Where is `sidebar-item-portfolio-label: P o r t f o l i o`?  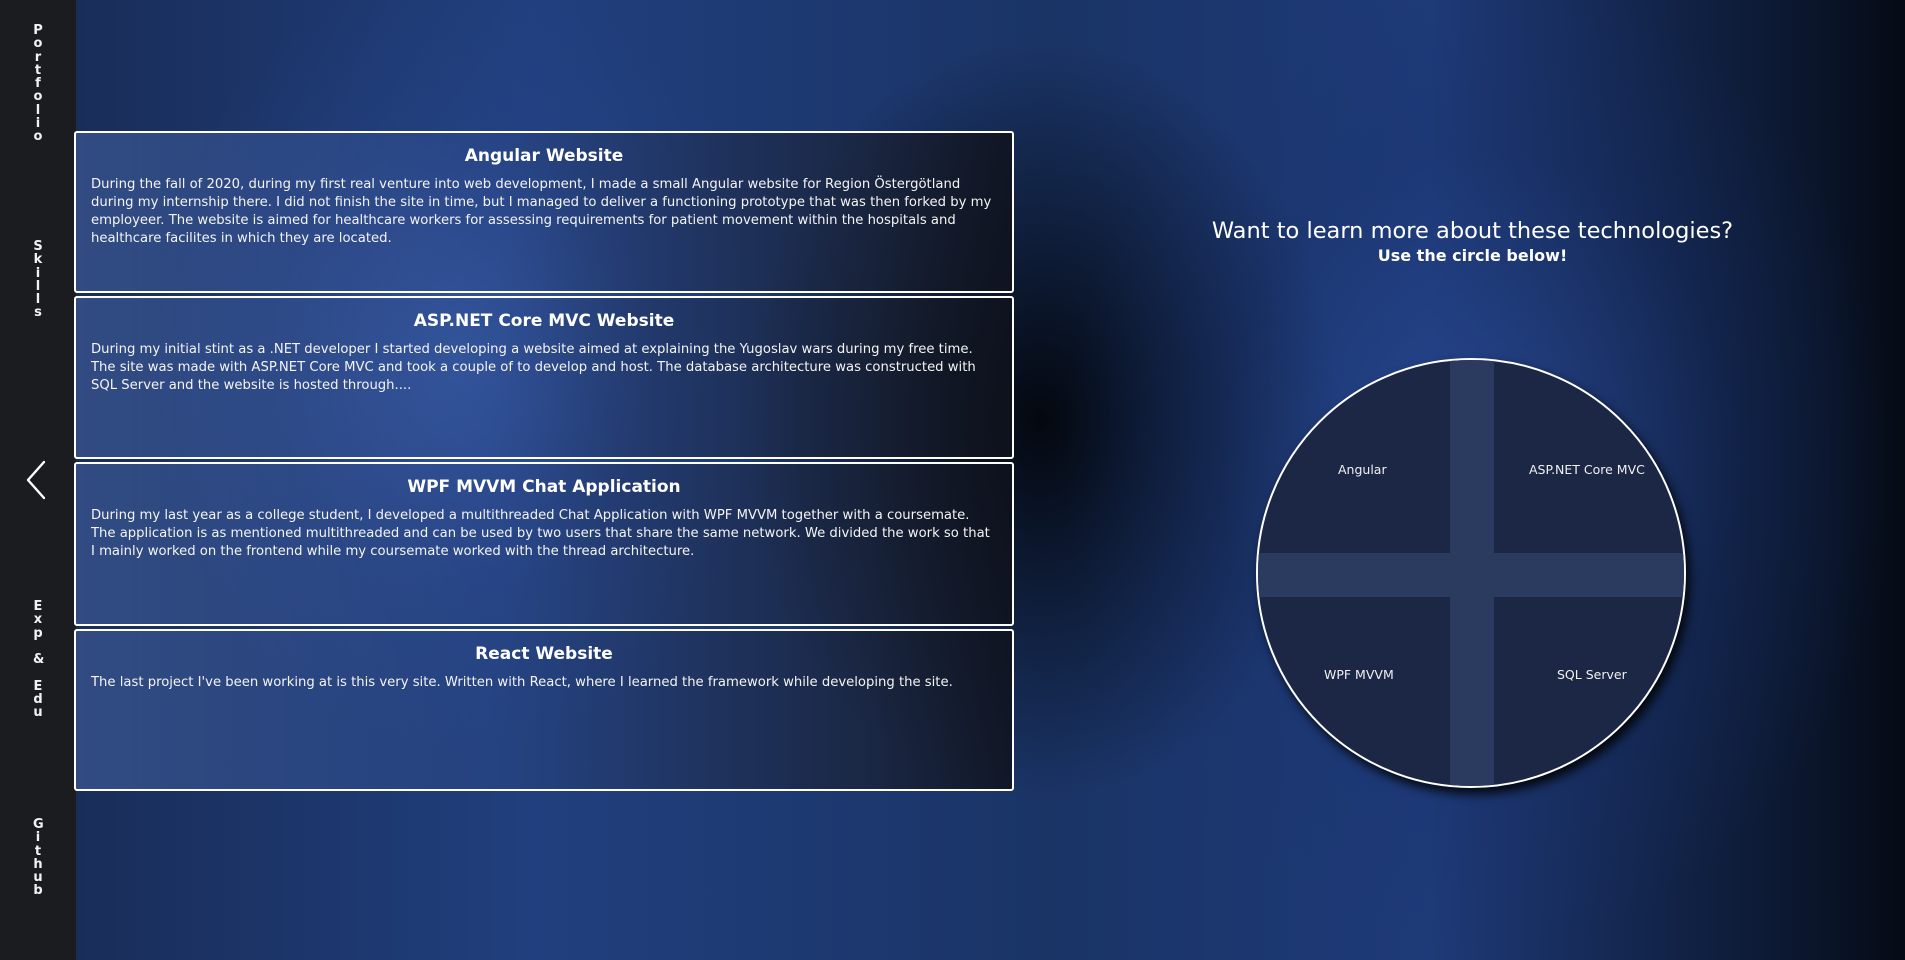
sidebar-item-portfolio-label: P o r t f o l i o is located at coordinates (38, 84).